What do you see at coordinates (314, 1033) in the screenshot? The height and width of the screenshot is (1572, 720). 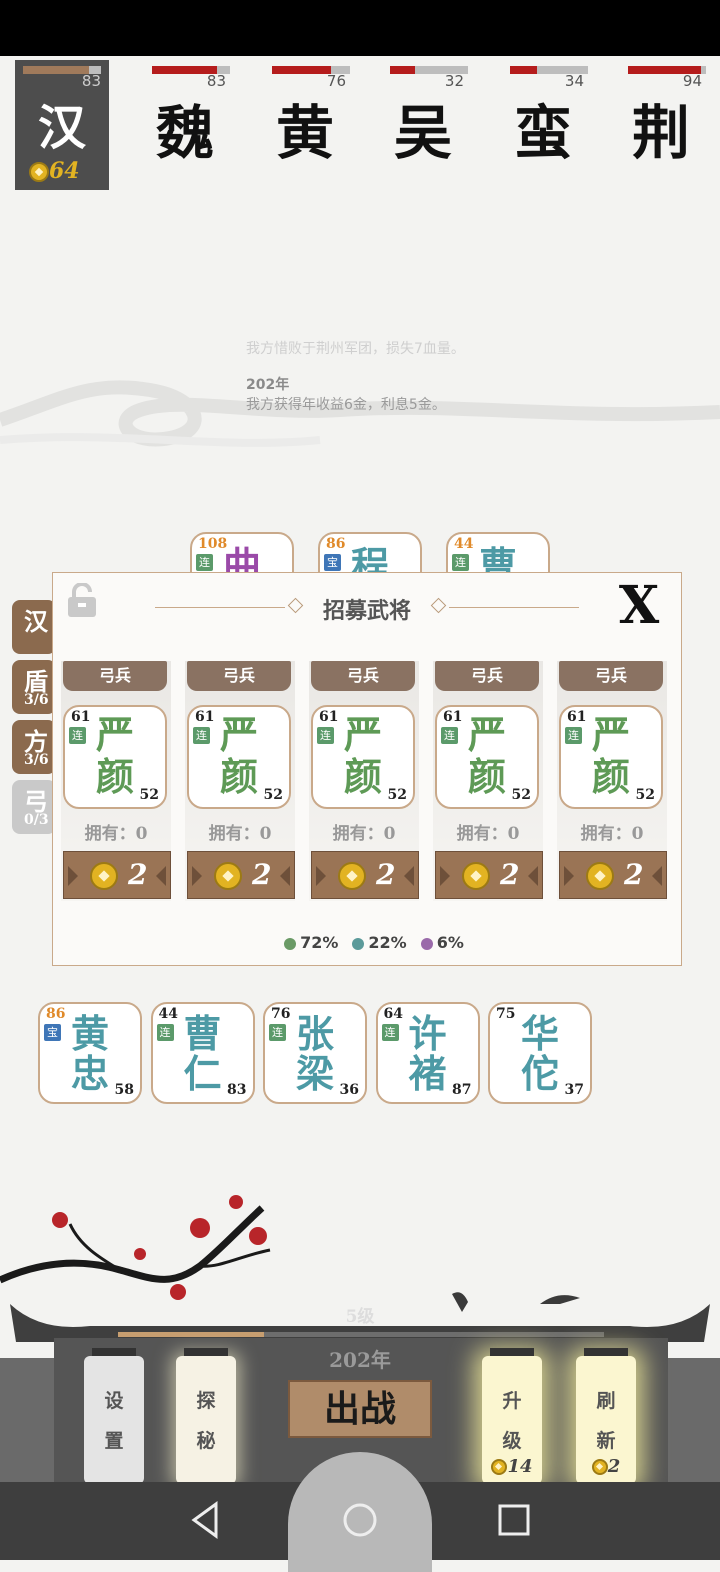 I see `general-name-char-1: 张` at bounding box center [314, 1033].